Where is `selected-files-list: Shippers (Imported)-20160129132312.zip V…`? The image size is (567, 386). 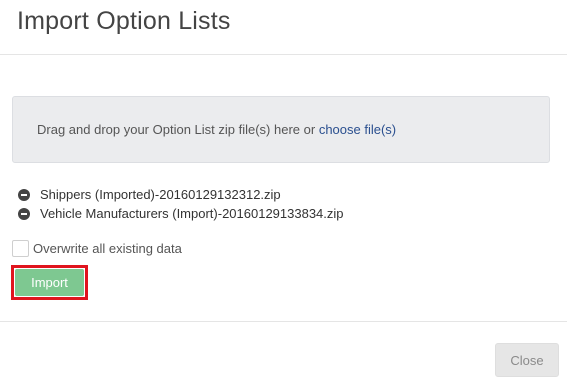
selected-files-list: Shippers (Imported)-20160129132312.zip V… is located at coordinates (181, 204).